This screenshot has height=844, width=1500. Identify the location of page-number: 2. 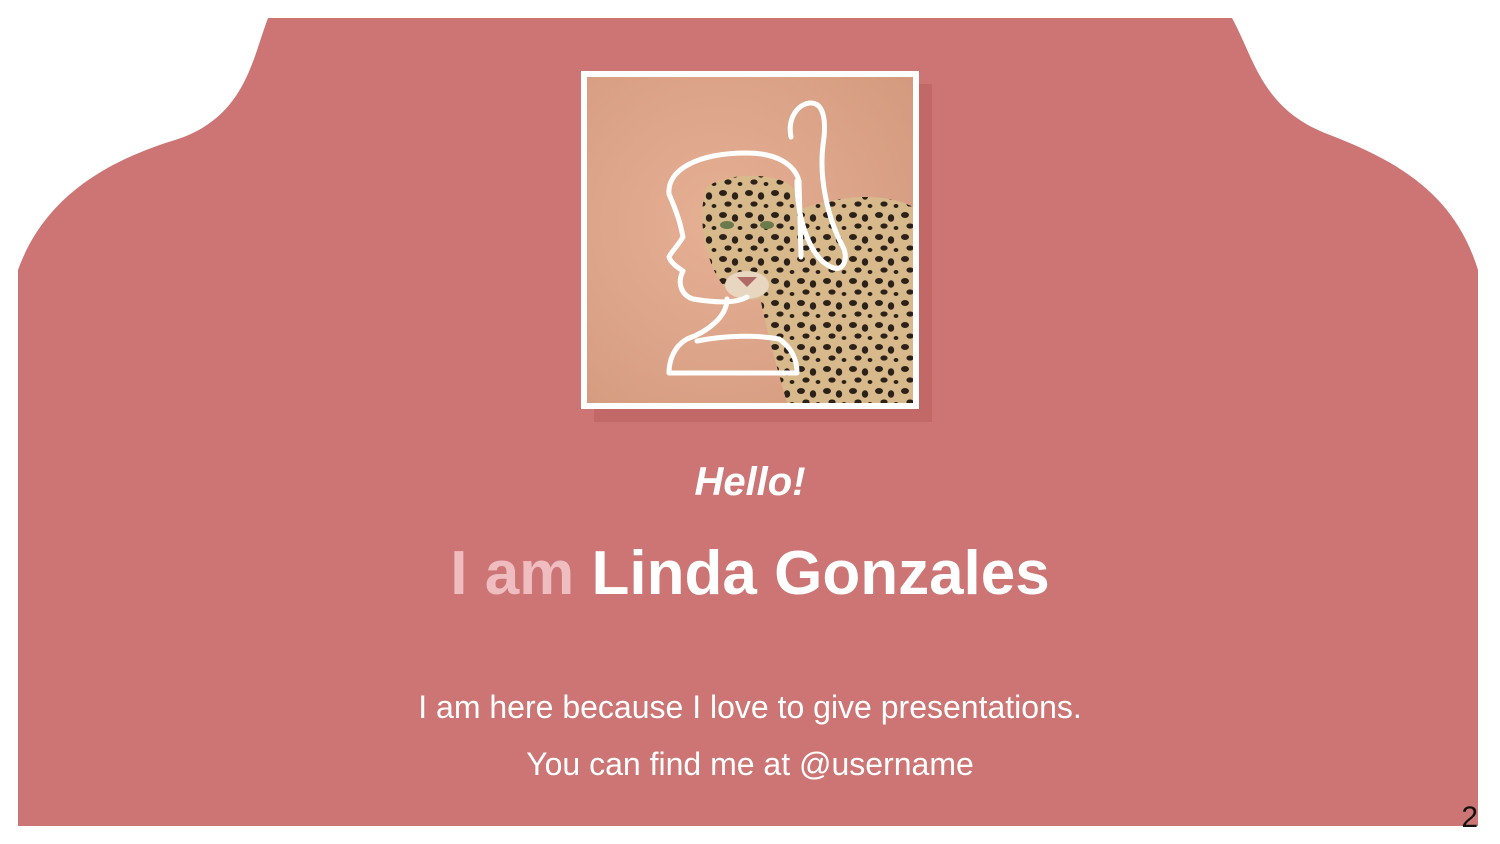
(1469, 817).